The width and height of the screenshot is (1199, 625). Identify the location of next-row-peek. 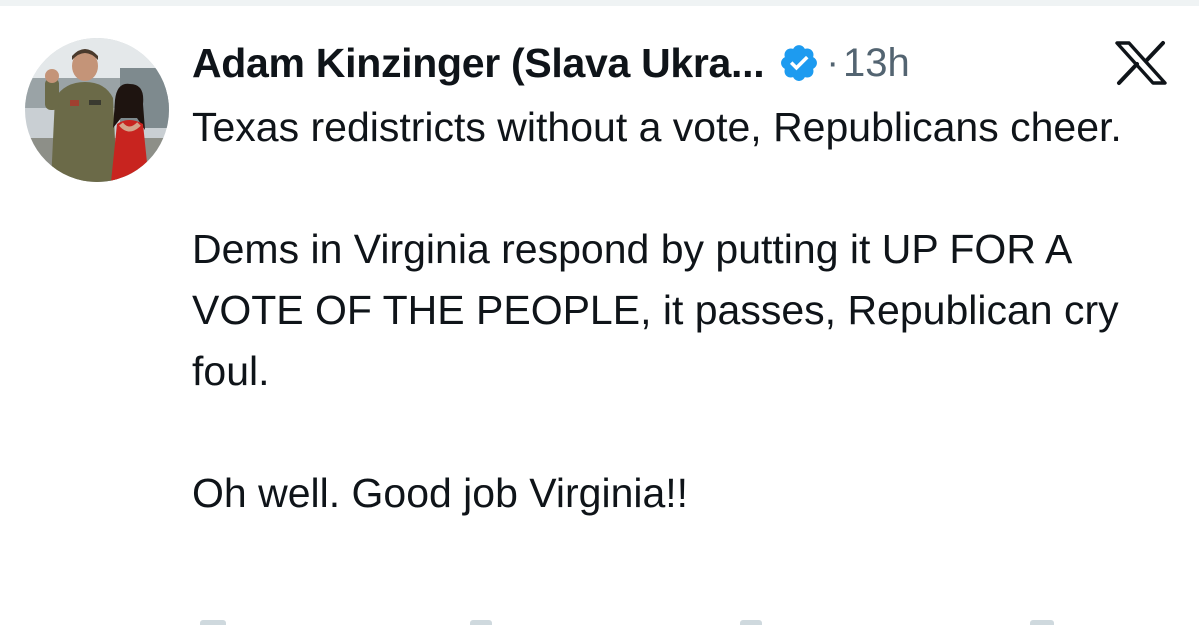
(599, 620).